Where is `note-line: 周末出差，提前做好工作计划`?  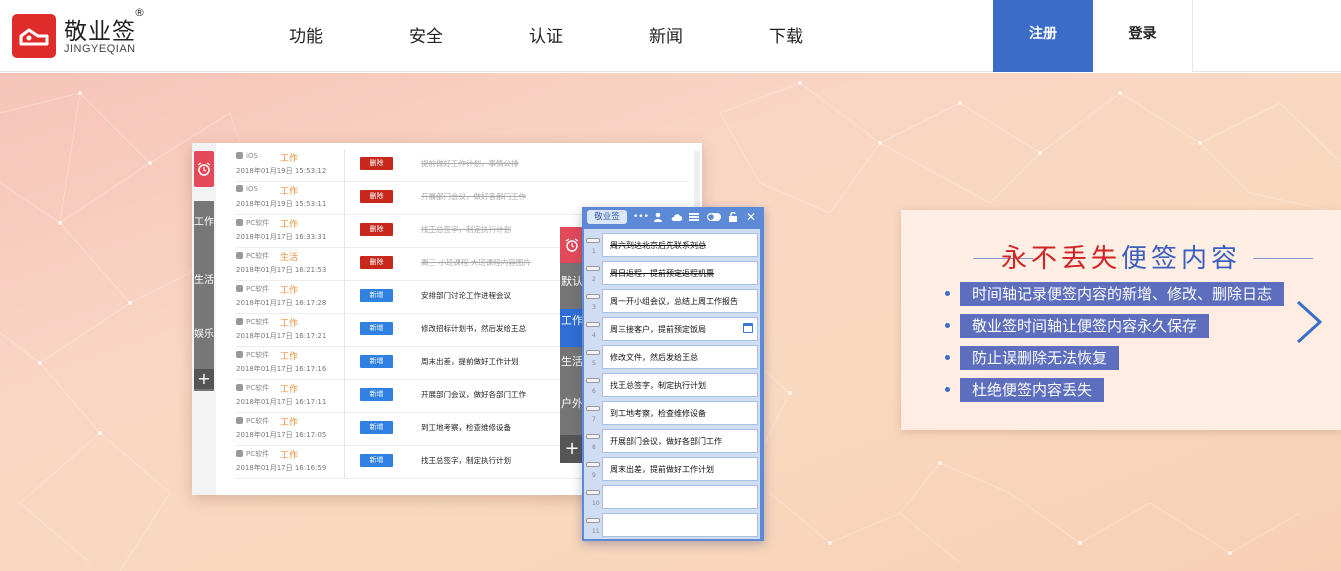
note-line: 周末出差，提前做好工作计划 is located at coordinates (680, 469).